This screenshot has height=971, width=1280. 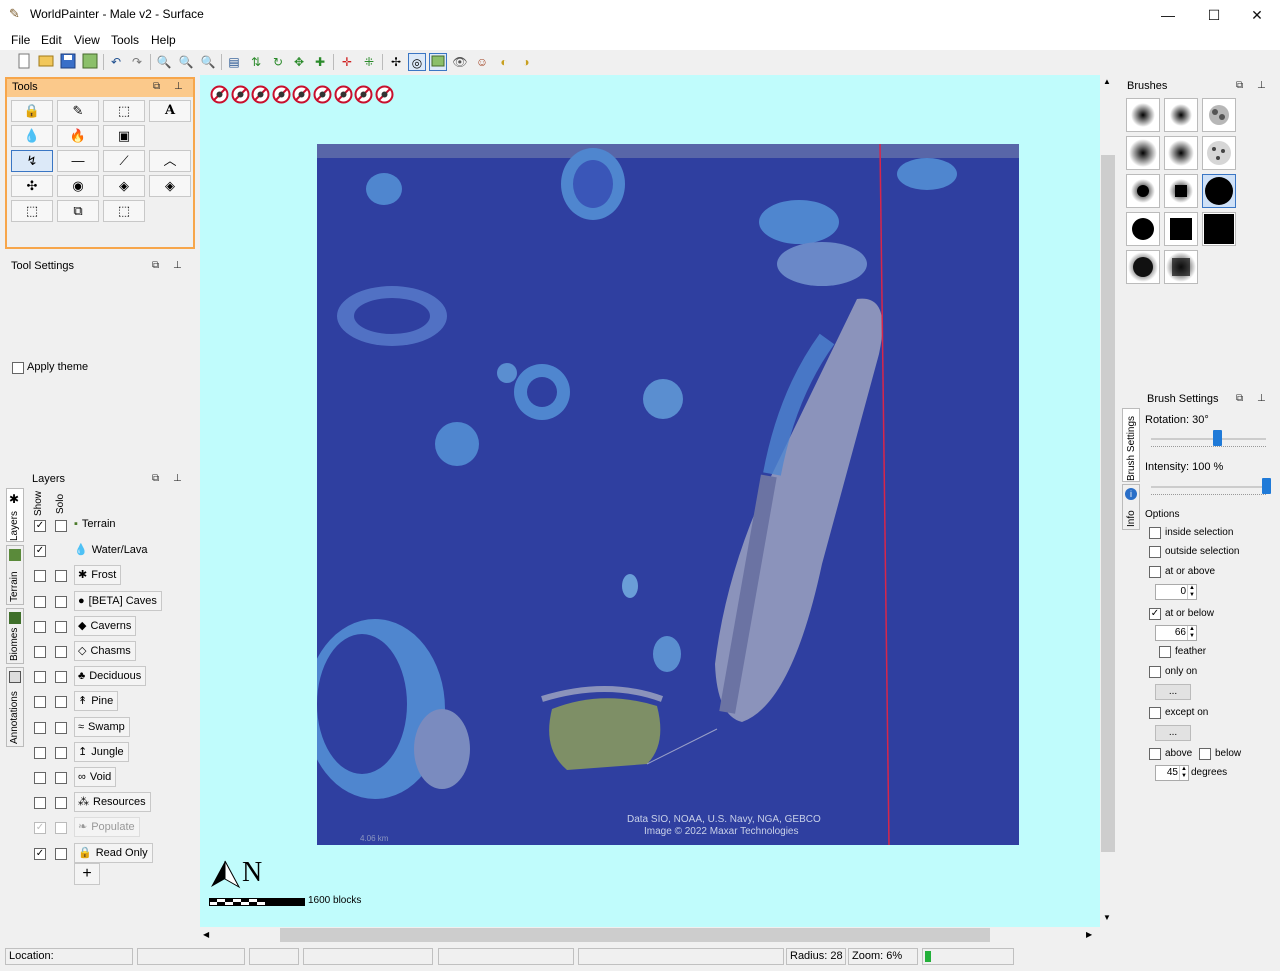 I want to click on brush-circle-medium, so click(x=1143, y=191).